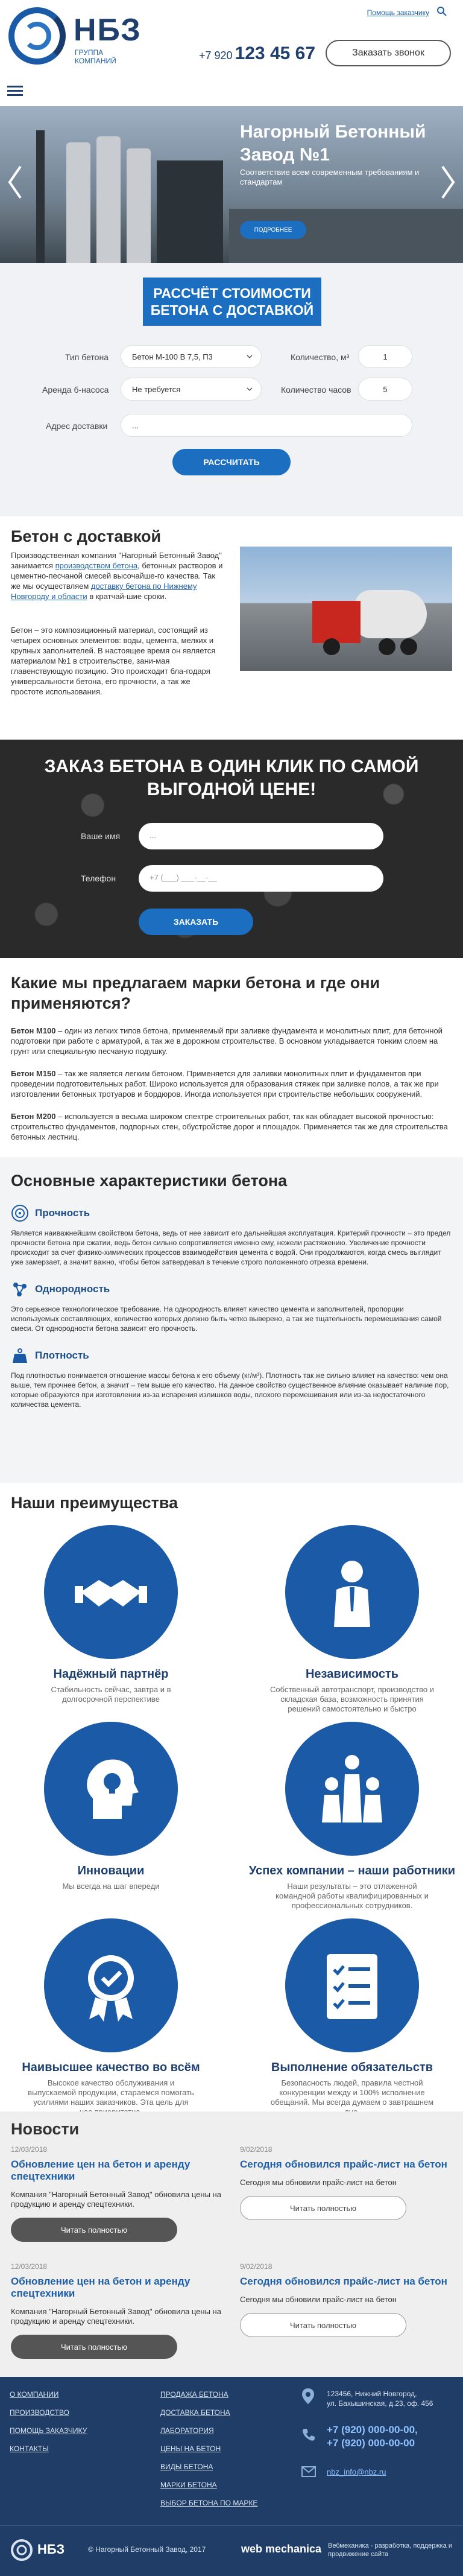 The image size is (463, 2576). I want to click on hours-label: Количество часов, so click(316, 390).